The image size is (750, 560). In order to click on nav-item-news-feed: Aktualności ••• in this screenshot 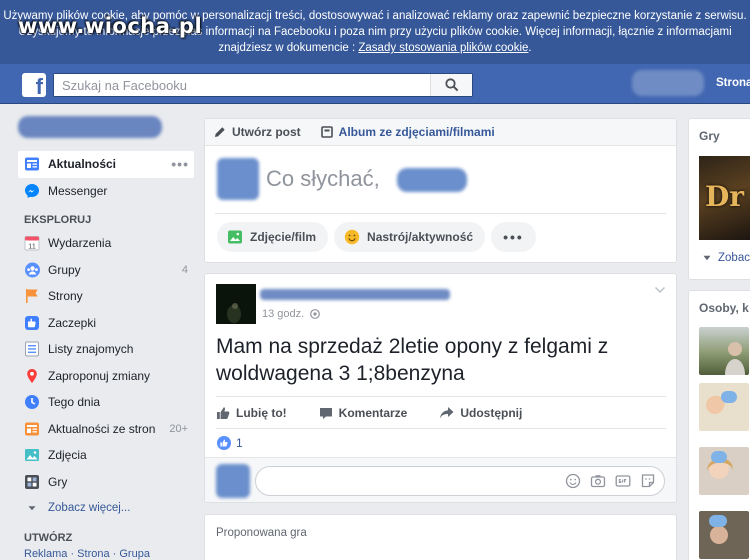, I will do `click(106, 164)`.